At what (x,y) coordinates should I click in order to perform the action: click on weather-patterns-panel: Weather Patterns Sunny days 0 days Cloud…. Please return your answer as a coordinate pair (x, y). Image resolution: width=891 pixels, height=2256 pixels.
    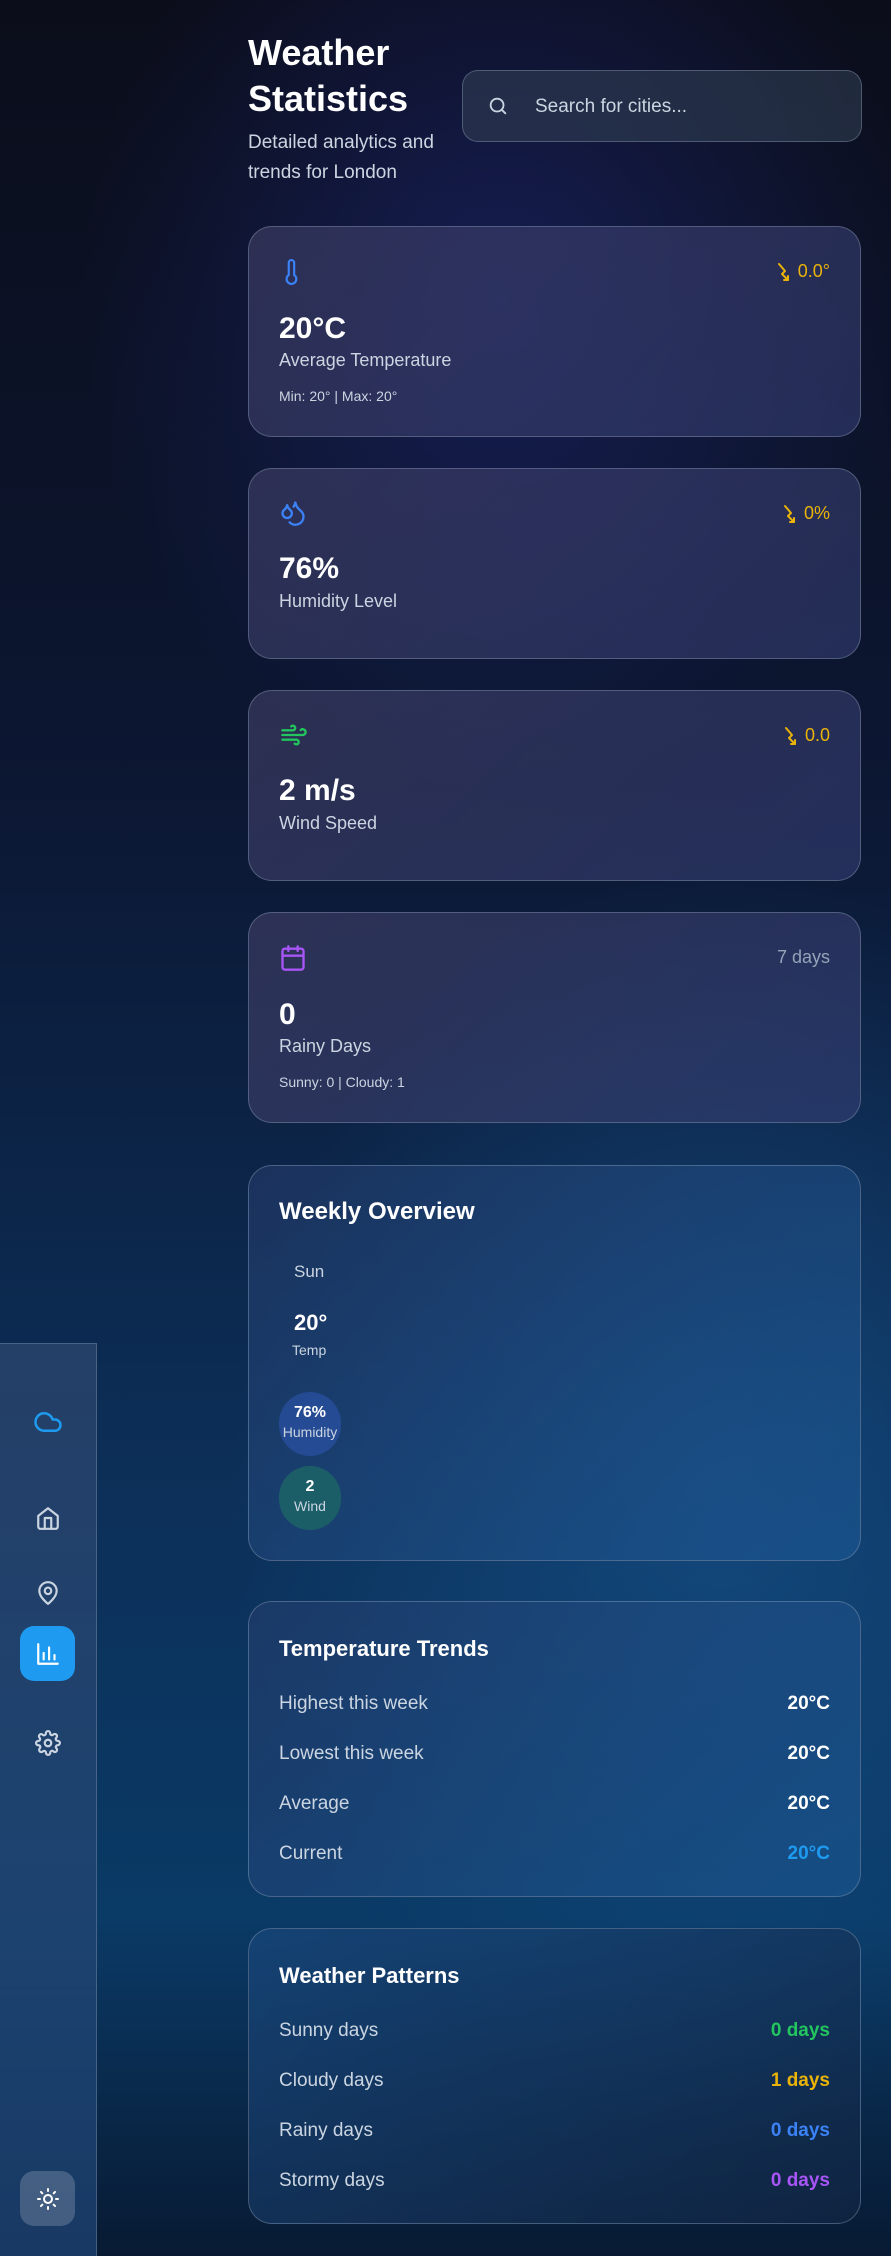
    Looking at the image, I should click on (554, 2076).